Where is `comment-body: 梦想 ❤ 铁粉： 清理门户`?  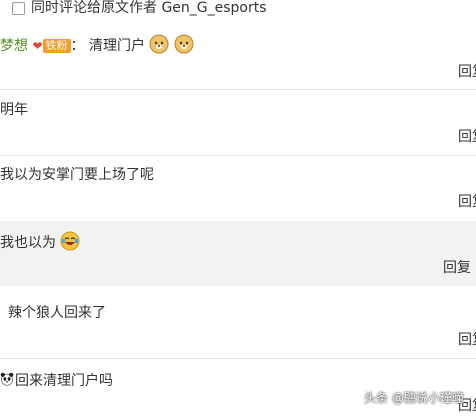
comment-body: 梦想 ❤ 铁粉： 清理门户 is located at coordinates (97, 45).